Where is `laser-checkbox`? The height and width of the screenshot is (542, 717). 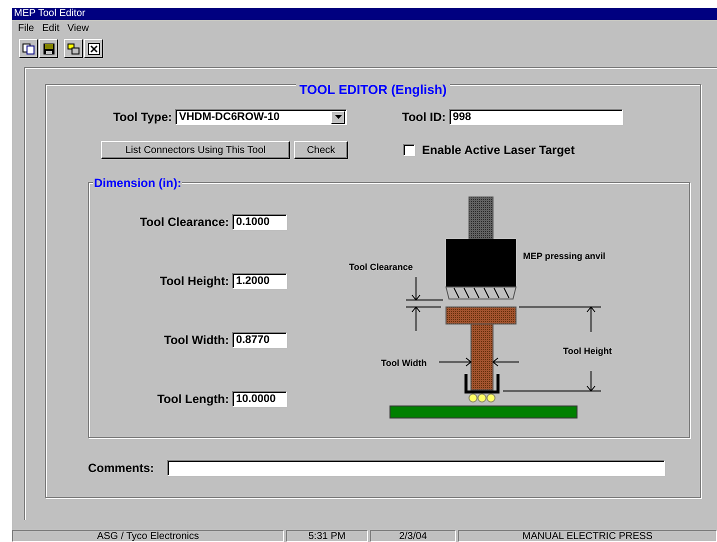
laser-checkbox is located at coordinates (409, 150).